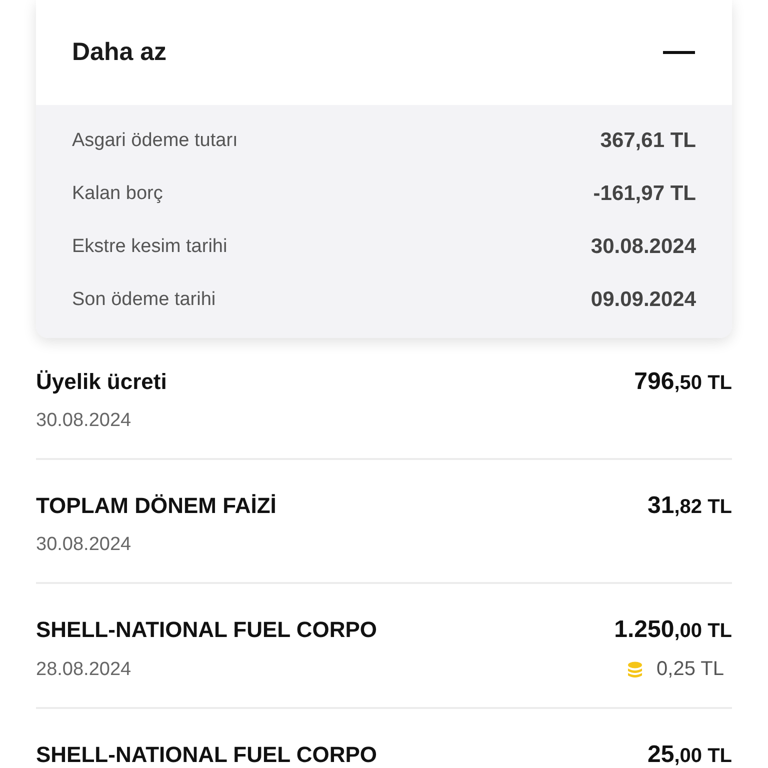 This screenshot has width=768, height=768. Describe the element at coordinates (119, 52) in the screenshot. I see `card-title: Daha az` at that location.